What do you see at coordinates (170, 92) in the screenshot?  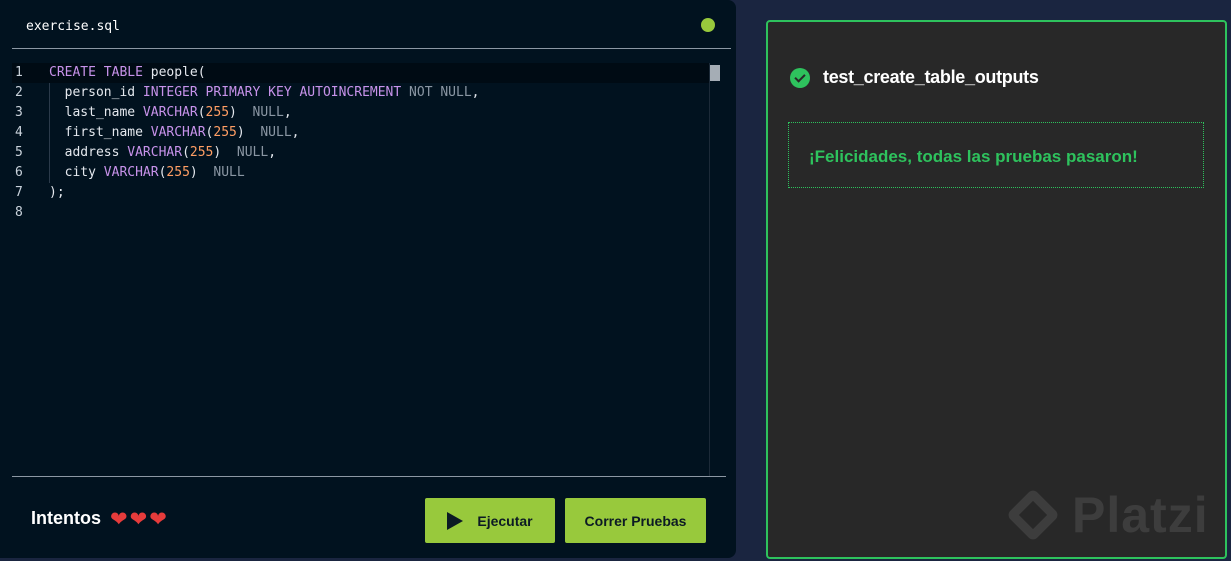 I see `code-token: INTEGER` at bounding box center [170, 92].